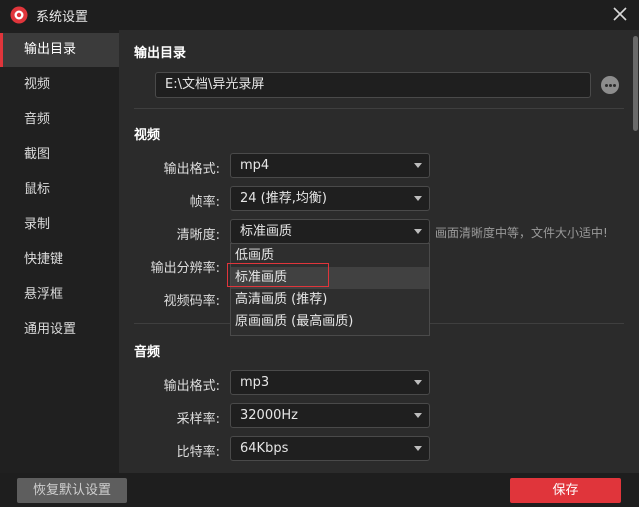 The width and height of the screenshot is (639, 507). What do you see at coordinates (319, 15) in the screenshot?
I see `title-bar: 系统设置` at bounding box center [319, 15].